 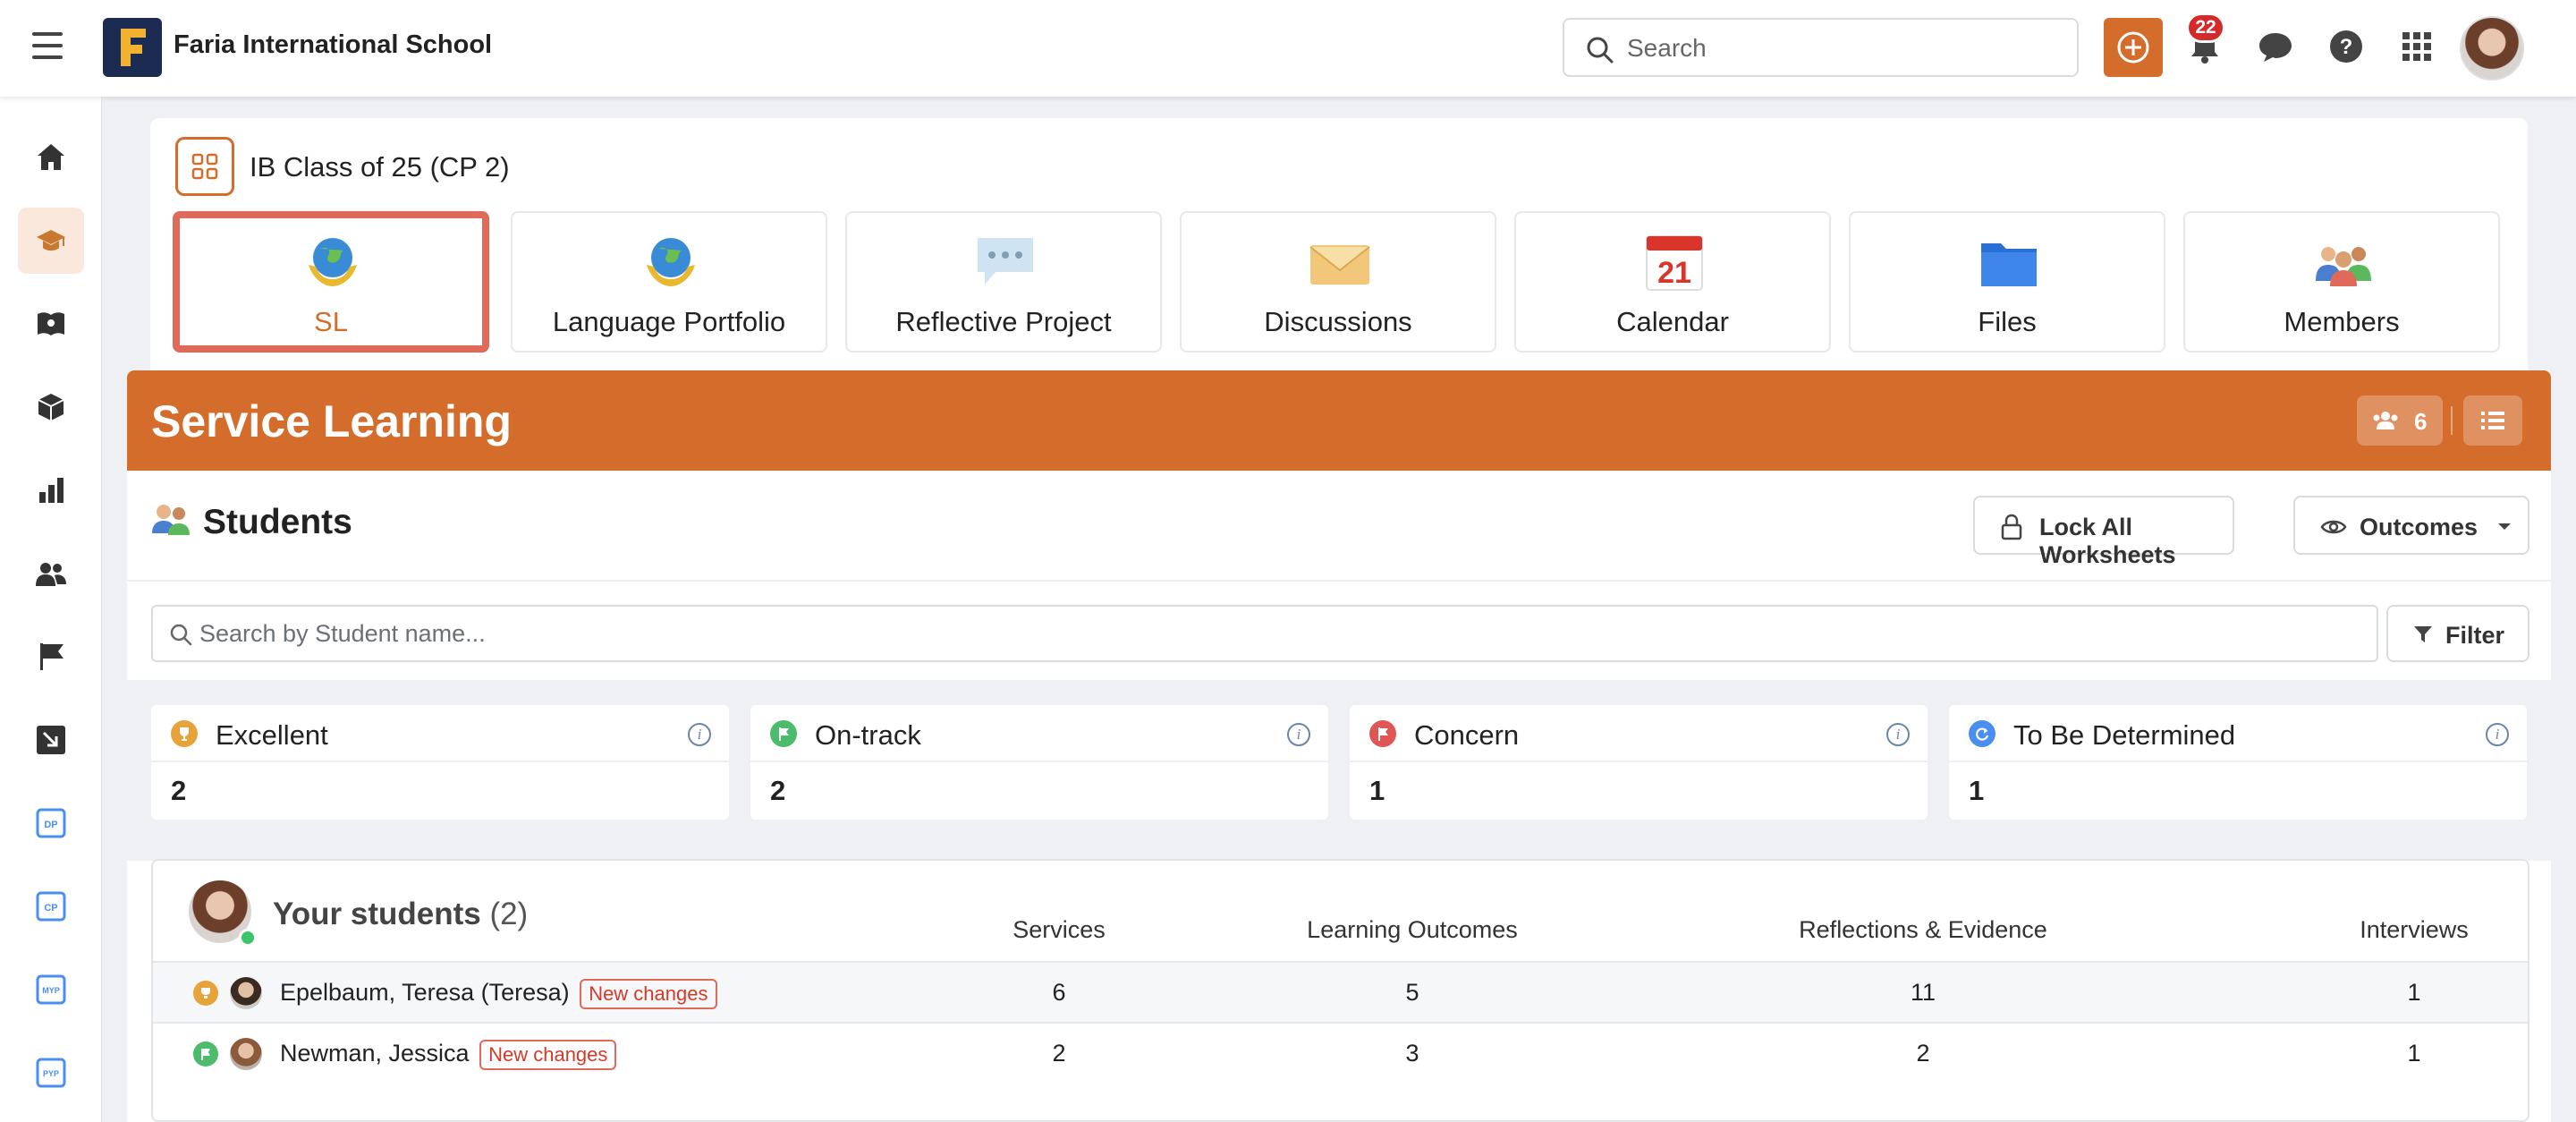 I want to click on stat-label: On-track, so click(x=868, y=735).